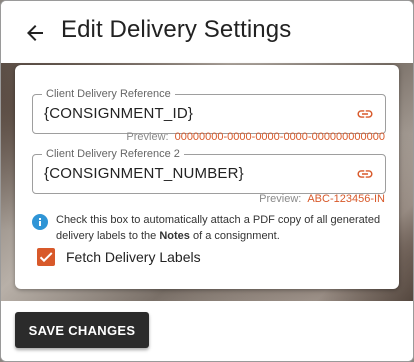 This screenshot has height=362, width=414. Describe the element at coordinates (133, 257) in the screenshot. I see `checkbox-label: Fetch Delivery Labels` at that location.